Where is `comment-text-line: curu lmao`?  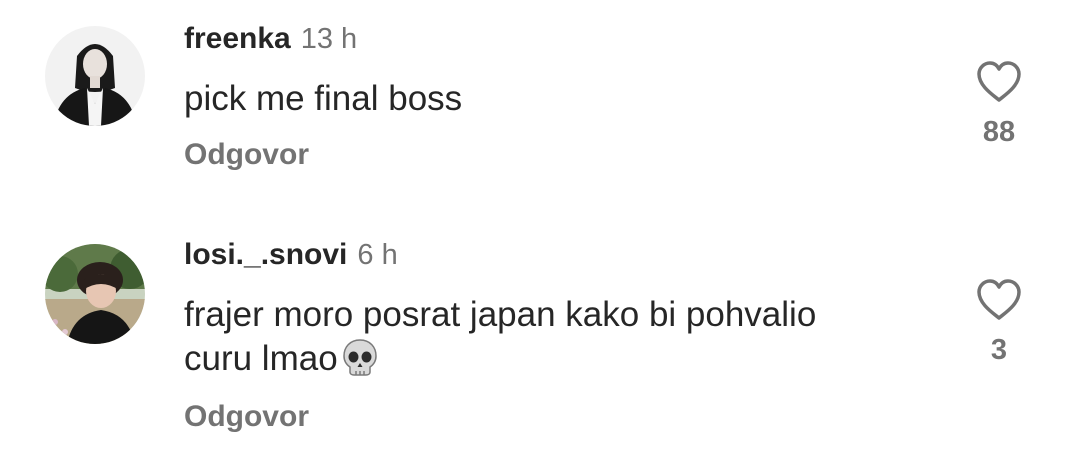
comment-text-line: curu lmao is located at coordinates (564, 362).